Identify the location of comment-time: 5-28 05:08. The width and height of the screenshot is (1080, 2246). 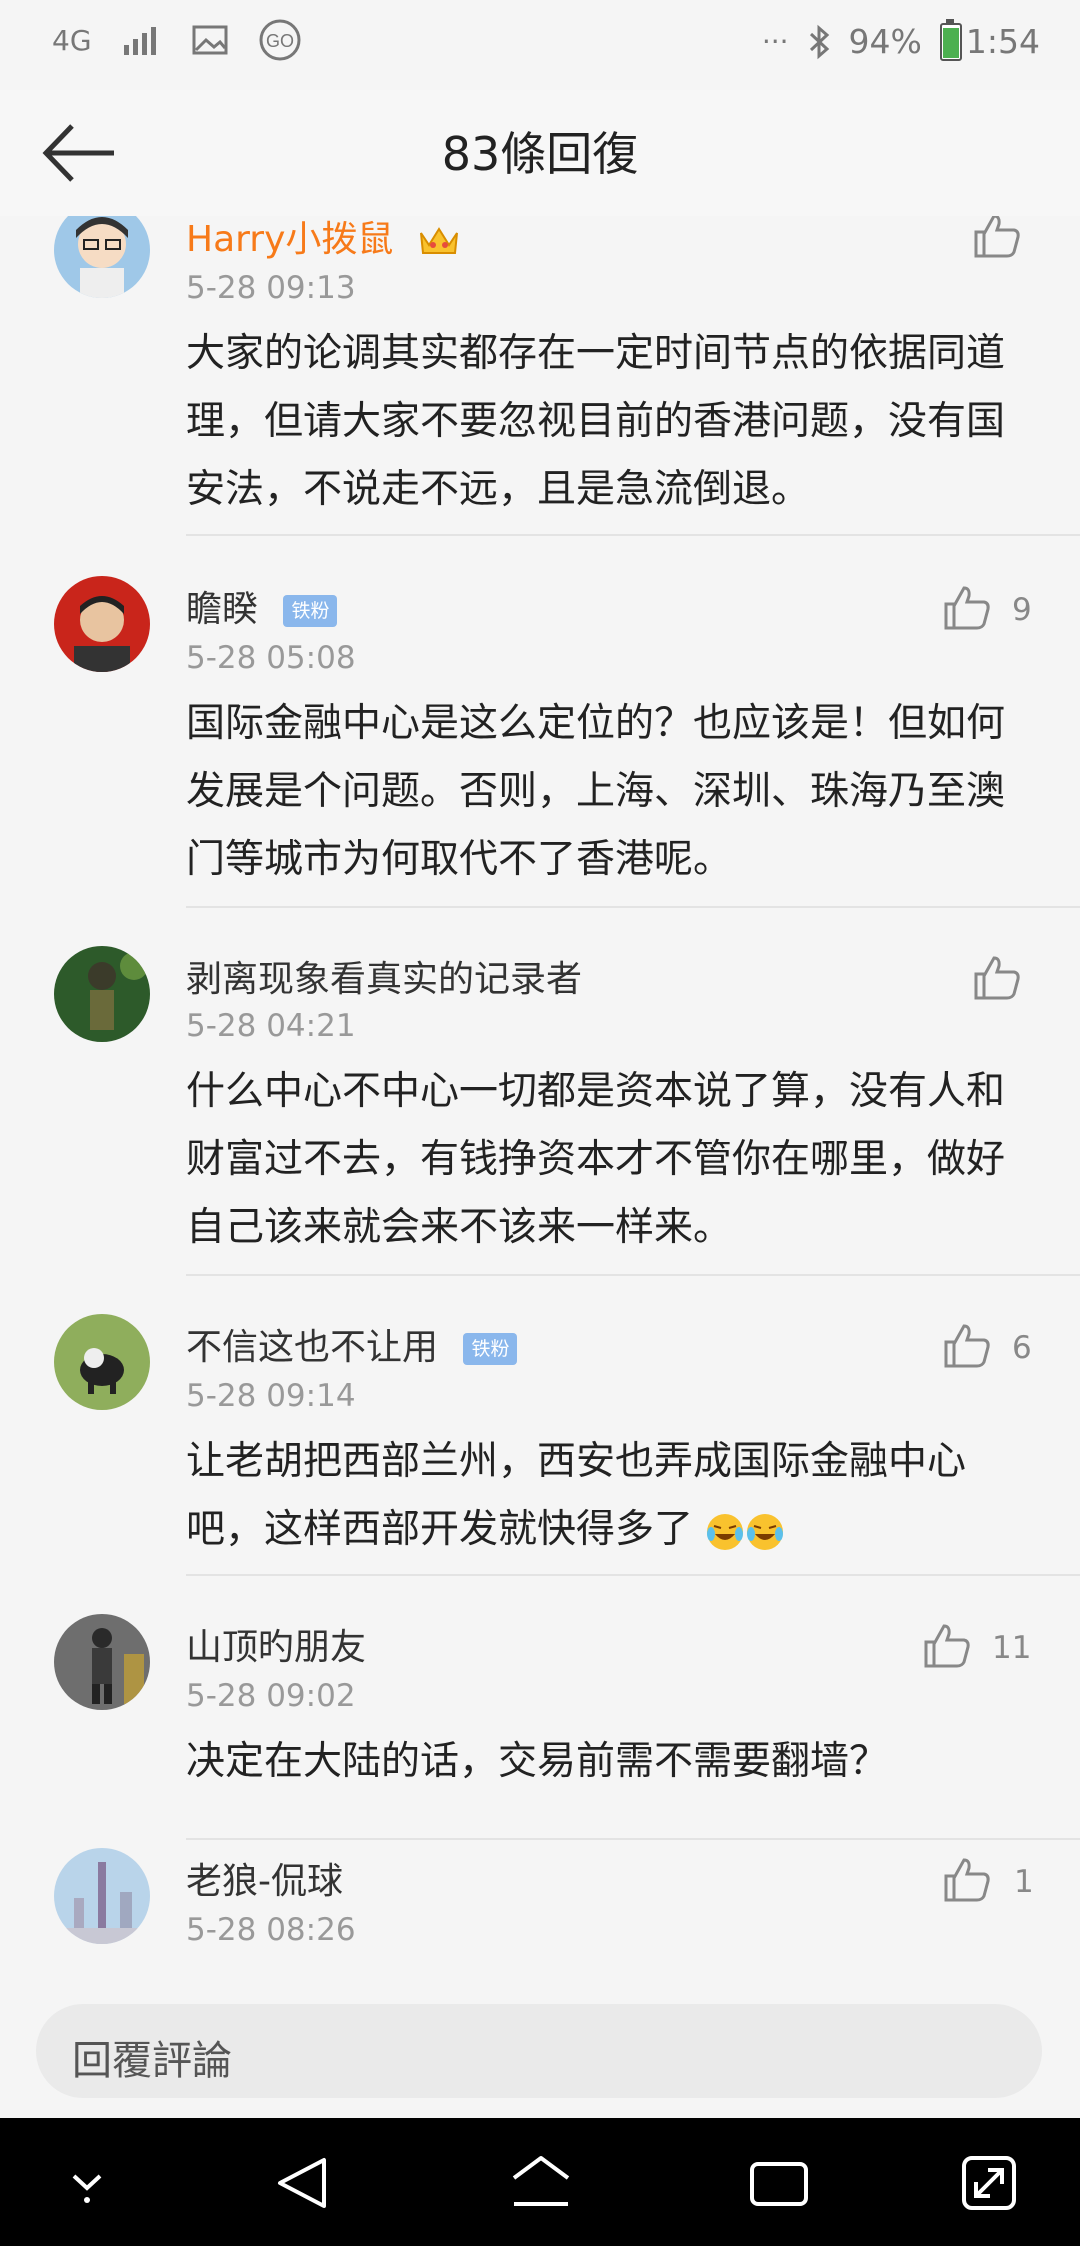
(271, 658).